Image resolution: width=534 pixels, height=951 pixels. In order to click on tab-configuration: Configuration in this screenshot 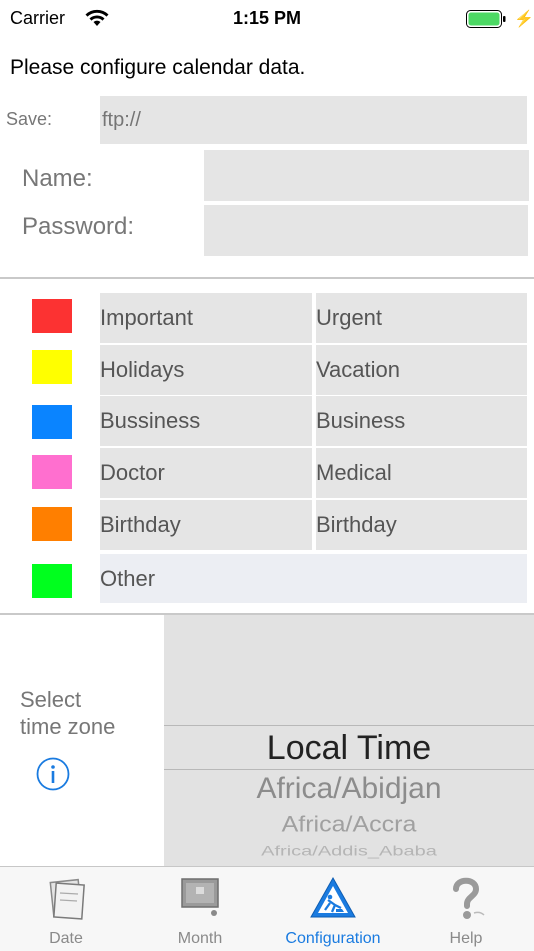, I will do `click(333, 909)`.